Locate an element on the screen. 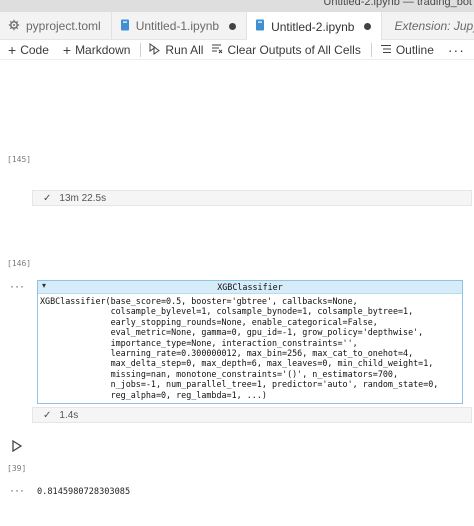 The image size is (474, 526). add-code-cell-button: + Code is located at coordinates (28, 50).